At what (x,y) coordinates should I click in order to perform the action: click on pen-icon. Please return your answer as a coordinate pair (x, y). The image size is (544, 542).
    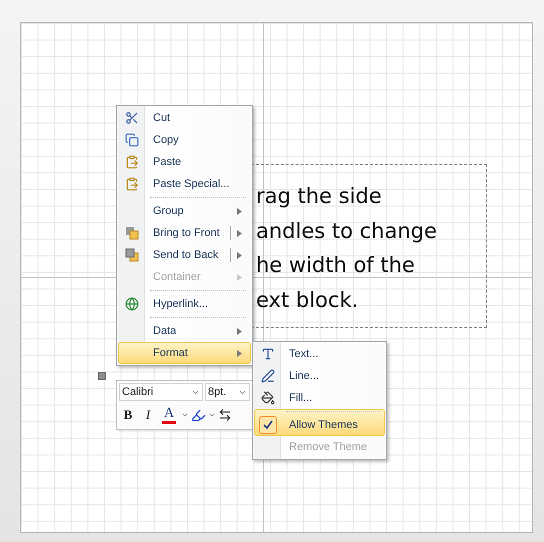
    Looking at the image, I should click on (268, 376).